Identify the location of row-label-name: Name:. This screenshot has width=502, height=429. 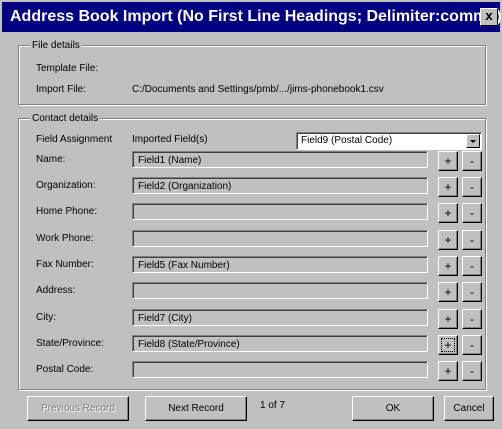
(51, 159).